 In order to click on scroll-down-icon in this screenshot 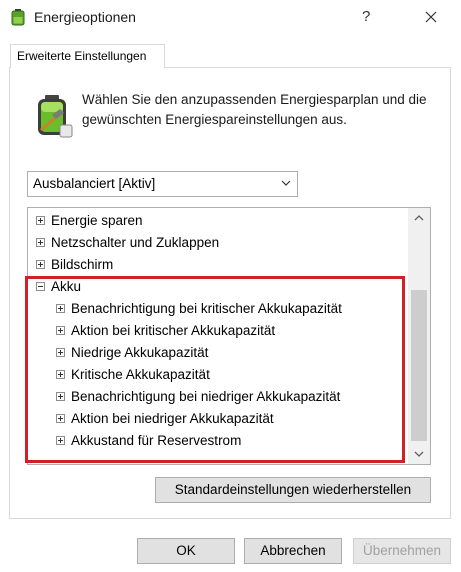, I will do `click(419, 454)`.